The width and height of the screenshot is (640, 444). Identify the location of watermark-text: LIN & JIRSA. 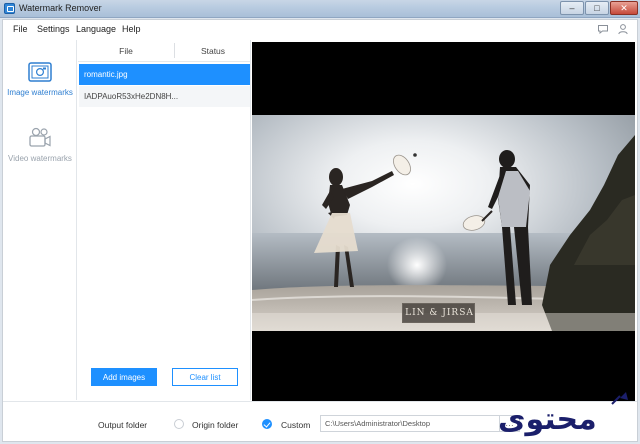
(439, 313).